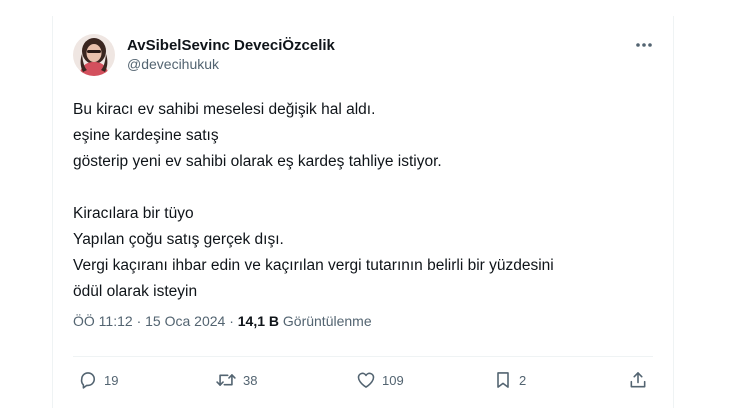  I want to click on divider, so click(363, 356).